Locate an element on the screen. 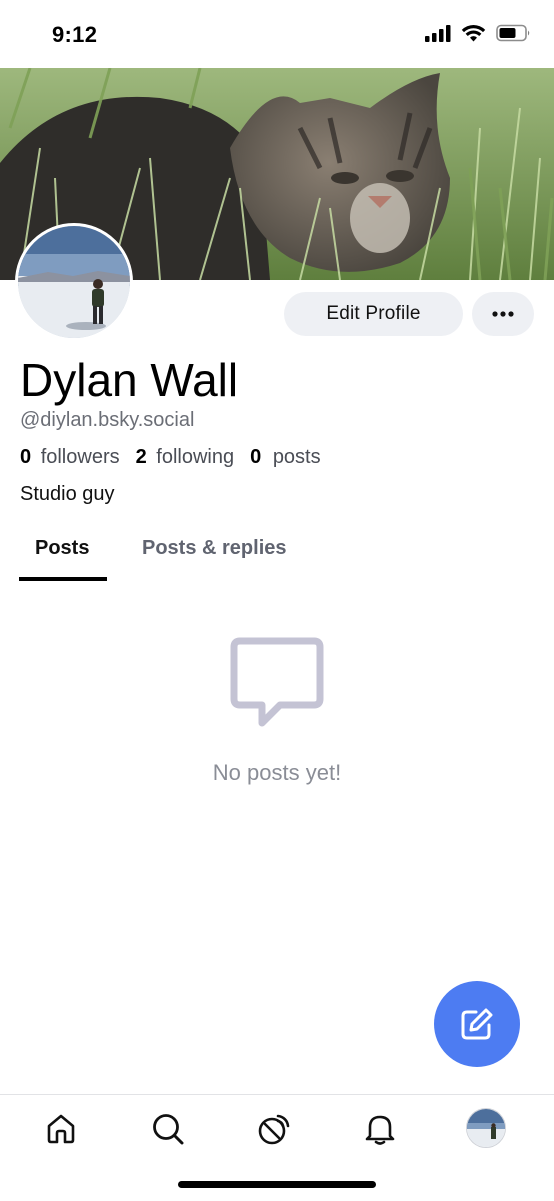  active-tab-indicator is located at coordinates (63, 579).